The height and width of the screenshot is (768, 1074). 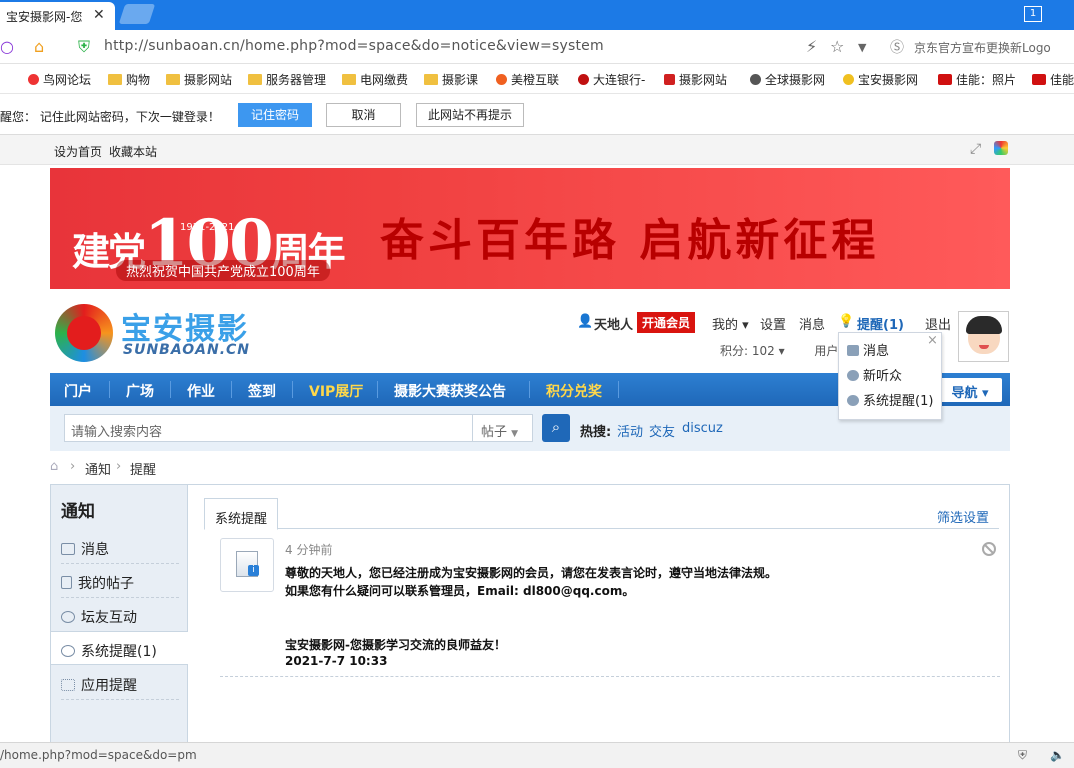 What do you see at coordinates (702, 428) in the screenshot?
I see `hot-search-link: discuz` at bounding box center [702, 428].